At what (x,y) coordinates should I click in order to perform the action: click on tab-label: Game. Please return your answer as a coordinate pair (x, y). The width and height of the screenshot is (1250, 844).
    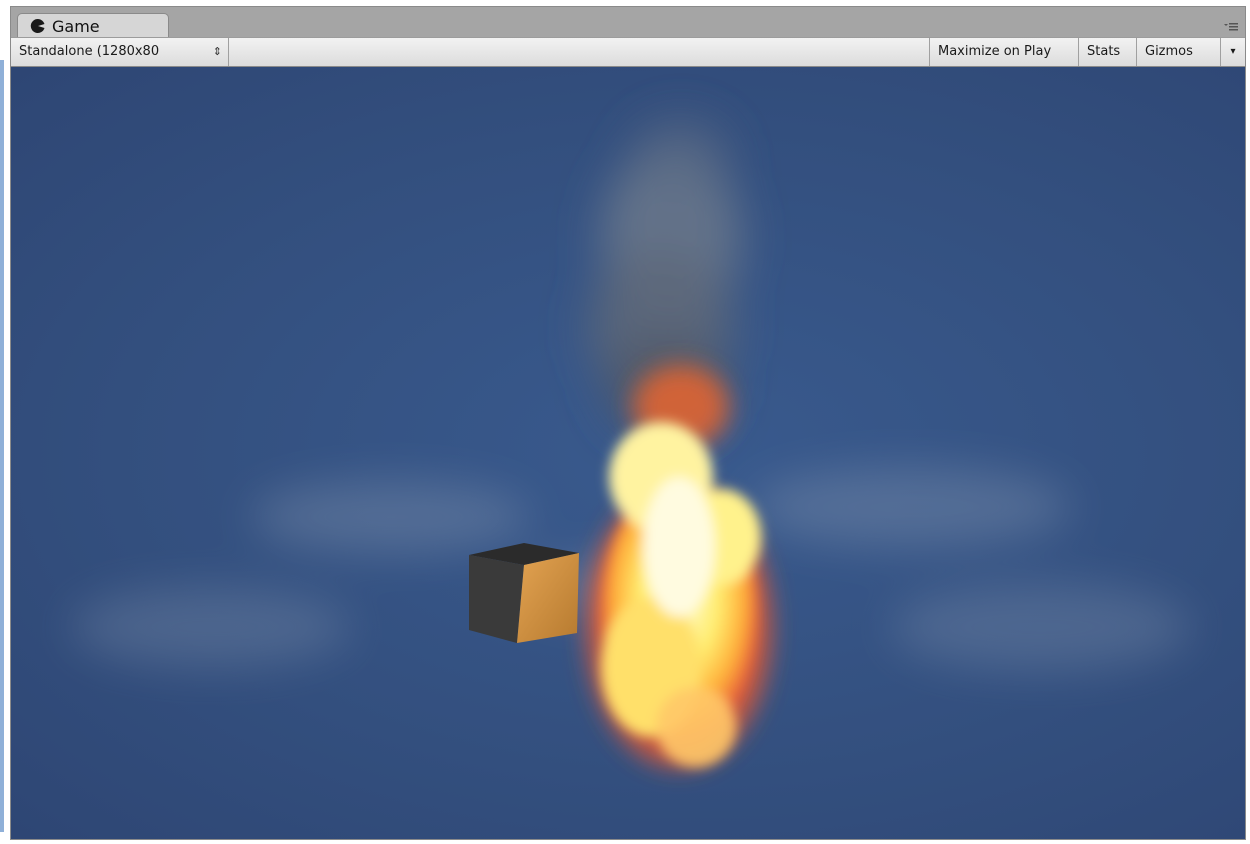
    Looking at the image, I should click on (76, 26).